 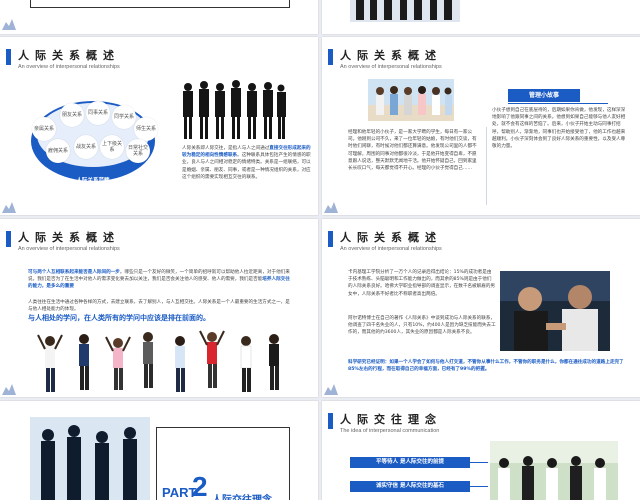 I want to click on team-silhouette-photo, so click(x=90, y=458).